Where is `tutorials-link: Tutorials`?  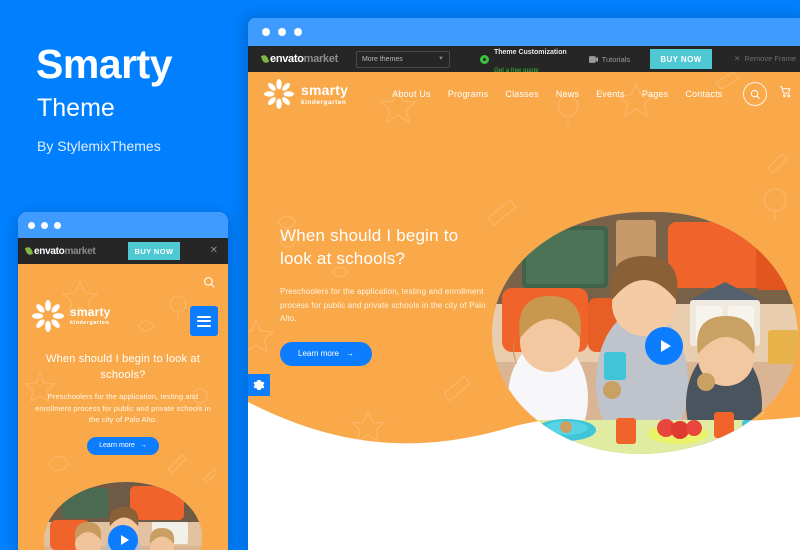
tutorials-link: Tutorials is located at coordinates (609, 59).